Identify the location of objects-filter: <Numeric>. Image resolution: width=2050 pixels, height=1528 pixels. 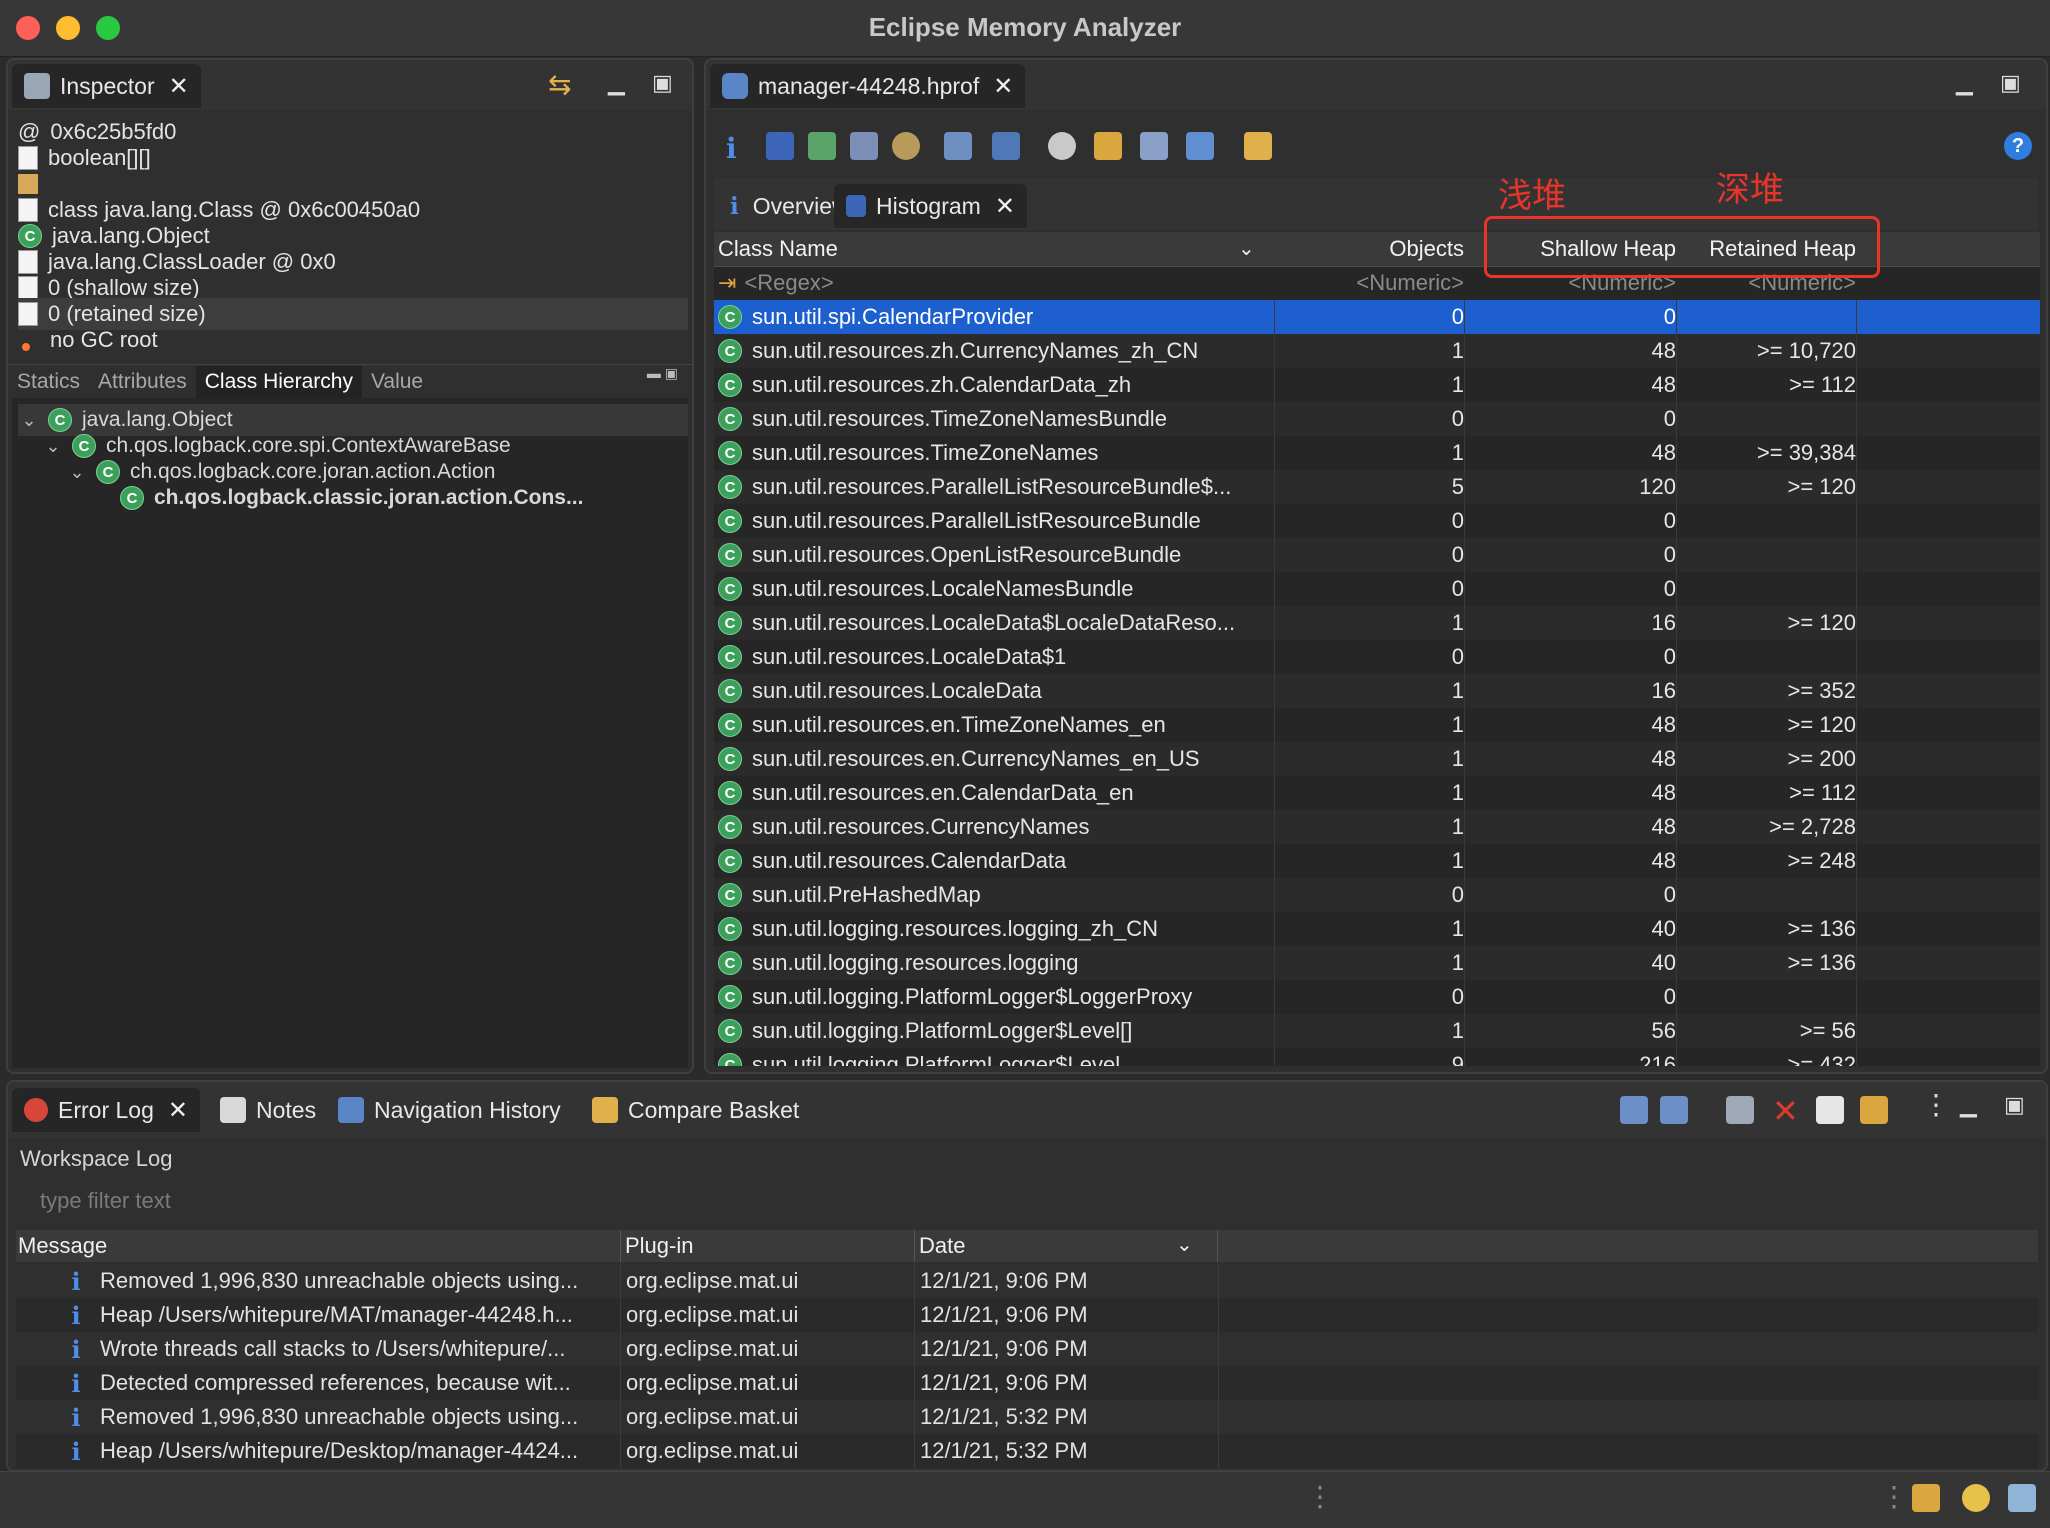
(1371, 283).